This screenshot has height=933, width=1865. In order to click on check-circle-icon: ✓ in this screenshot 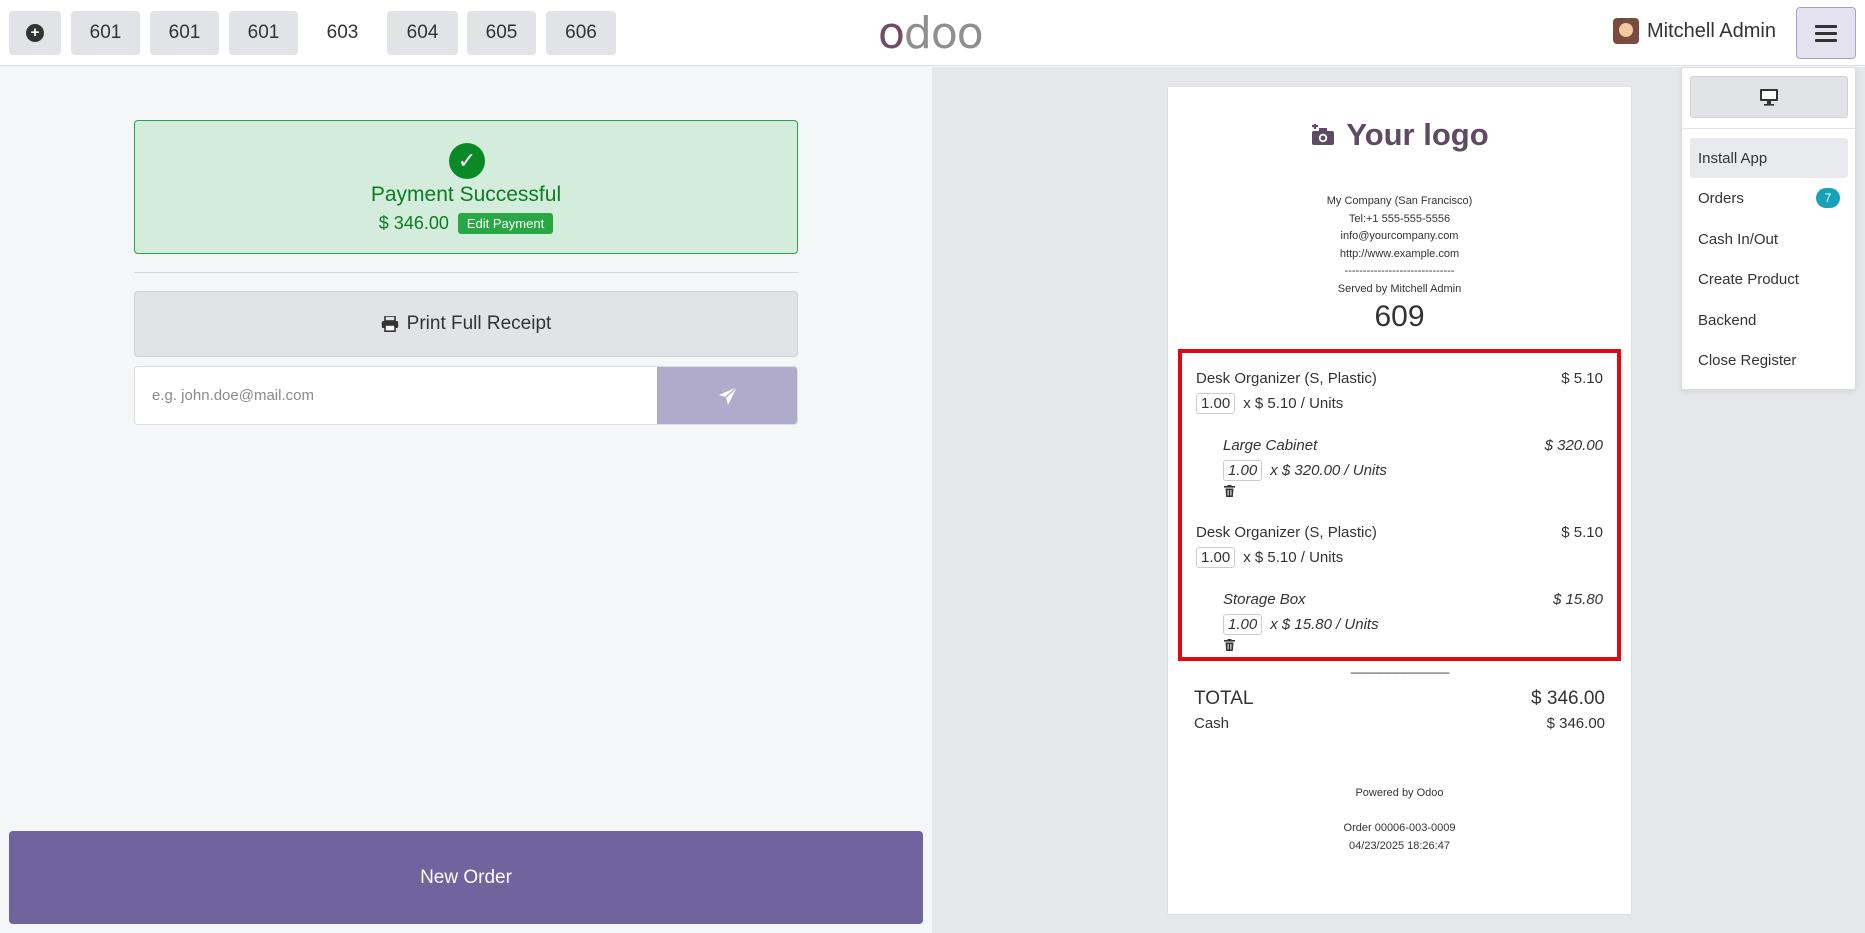, I will do `click(467, 161)`.